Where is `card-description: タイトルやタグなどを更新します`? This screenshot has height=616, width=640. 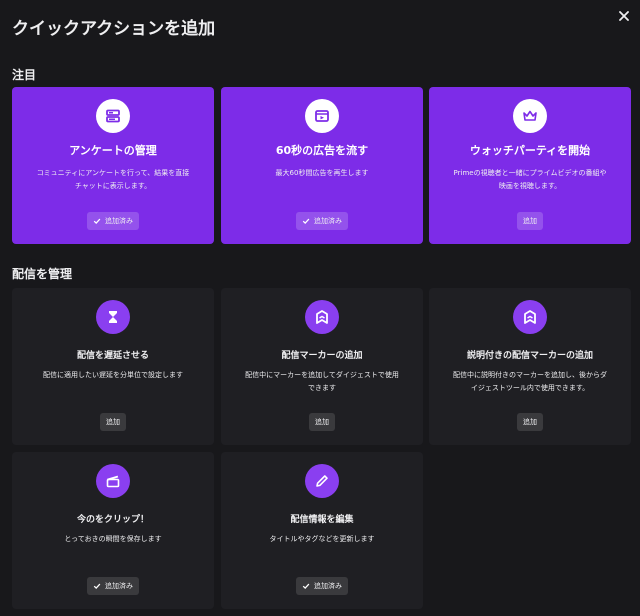 card-description: タイトルやタグなどを更新します is located at coordinates (322, 539).